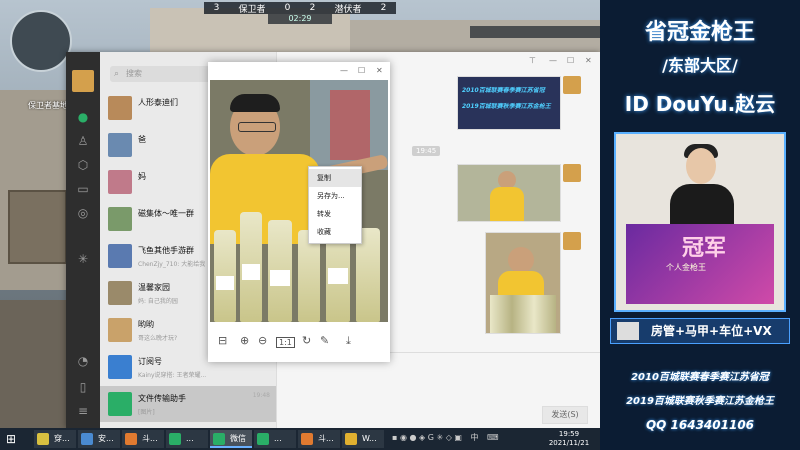 This screenshot has height=450, width=800. I want to click on game-crate, so click(37, 227).